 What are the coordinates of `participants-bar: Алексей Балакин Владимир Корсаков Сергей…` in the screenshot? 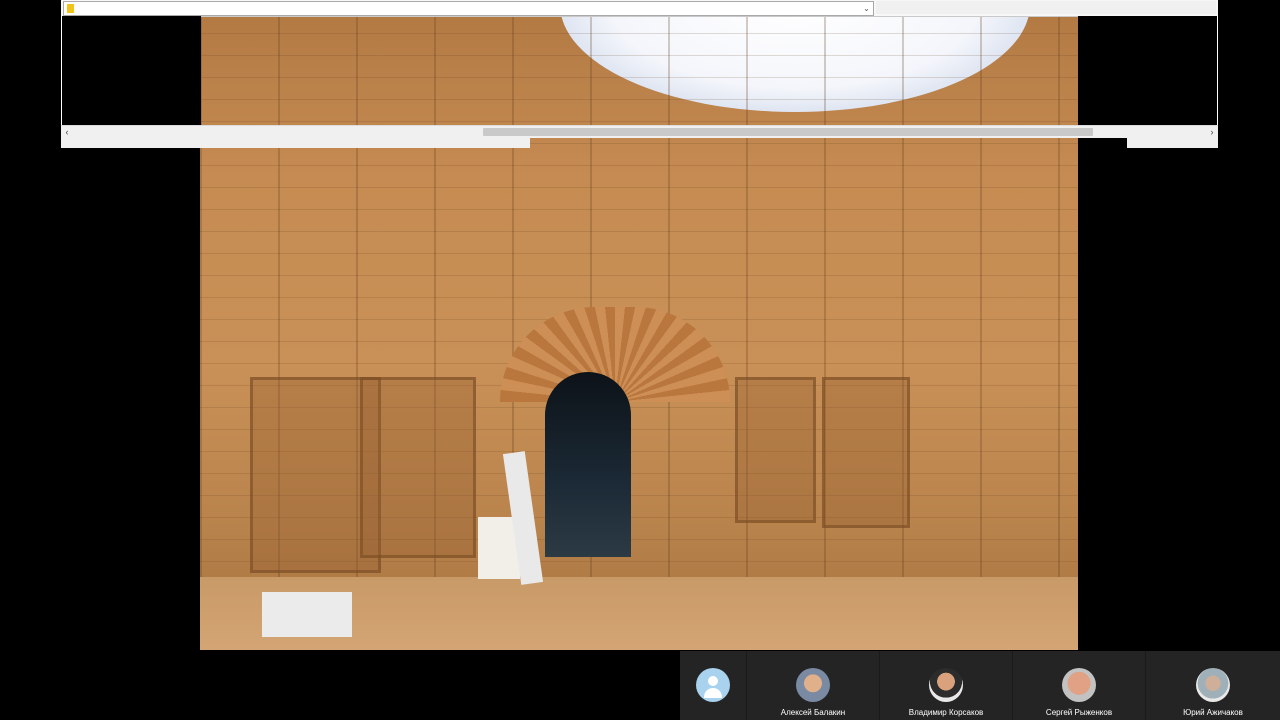 It's located at (980, 685).